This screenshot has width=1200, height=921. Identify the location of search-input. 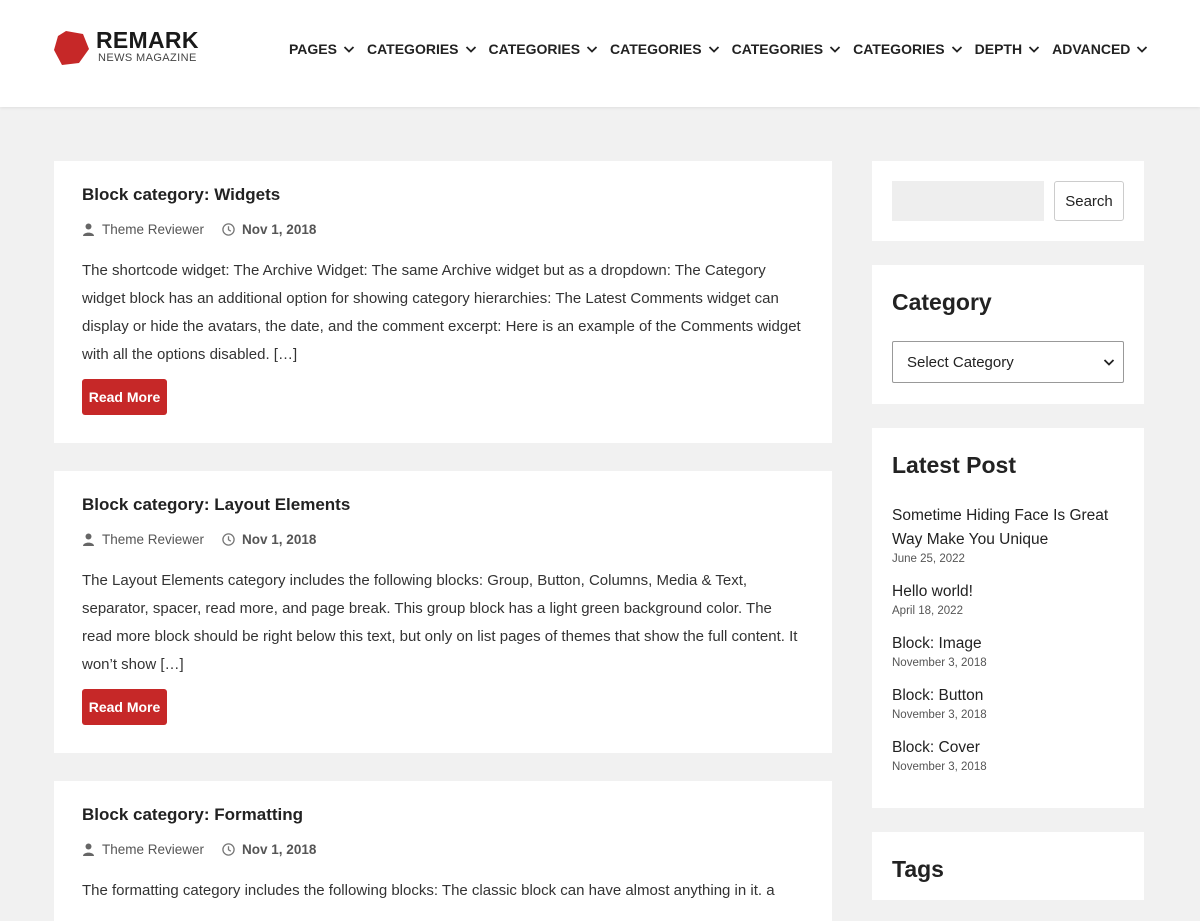
(968, 201).